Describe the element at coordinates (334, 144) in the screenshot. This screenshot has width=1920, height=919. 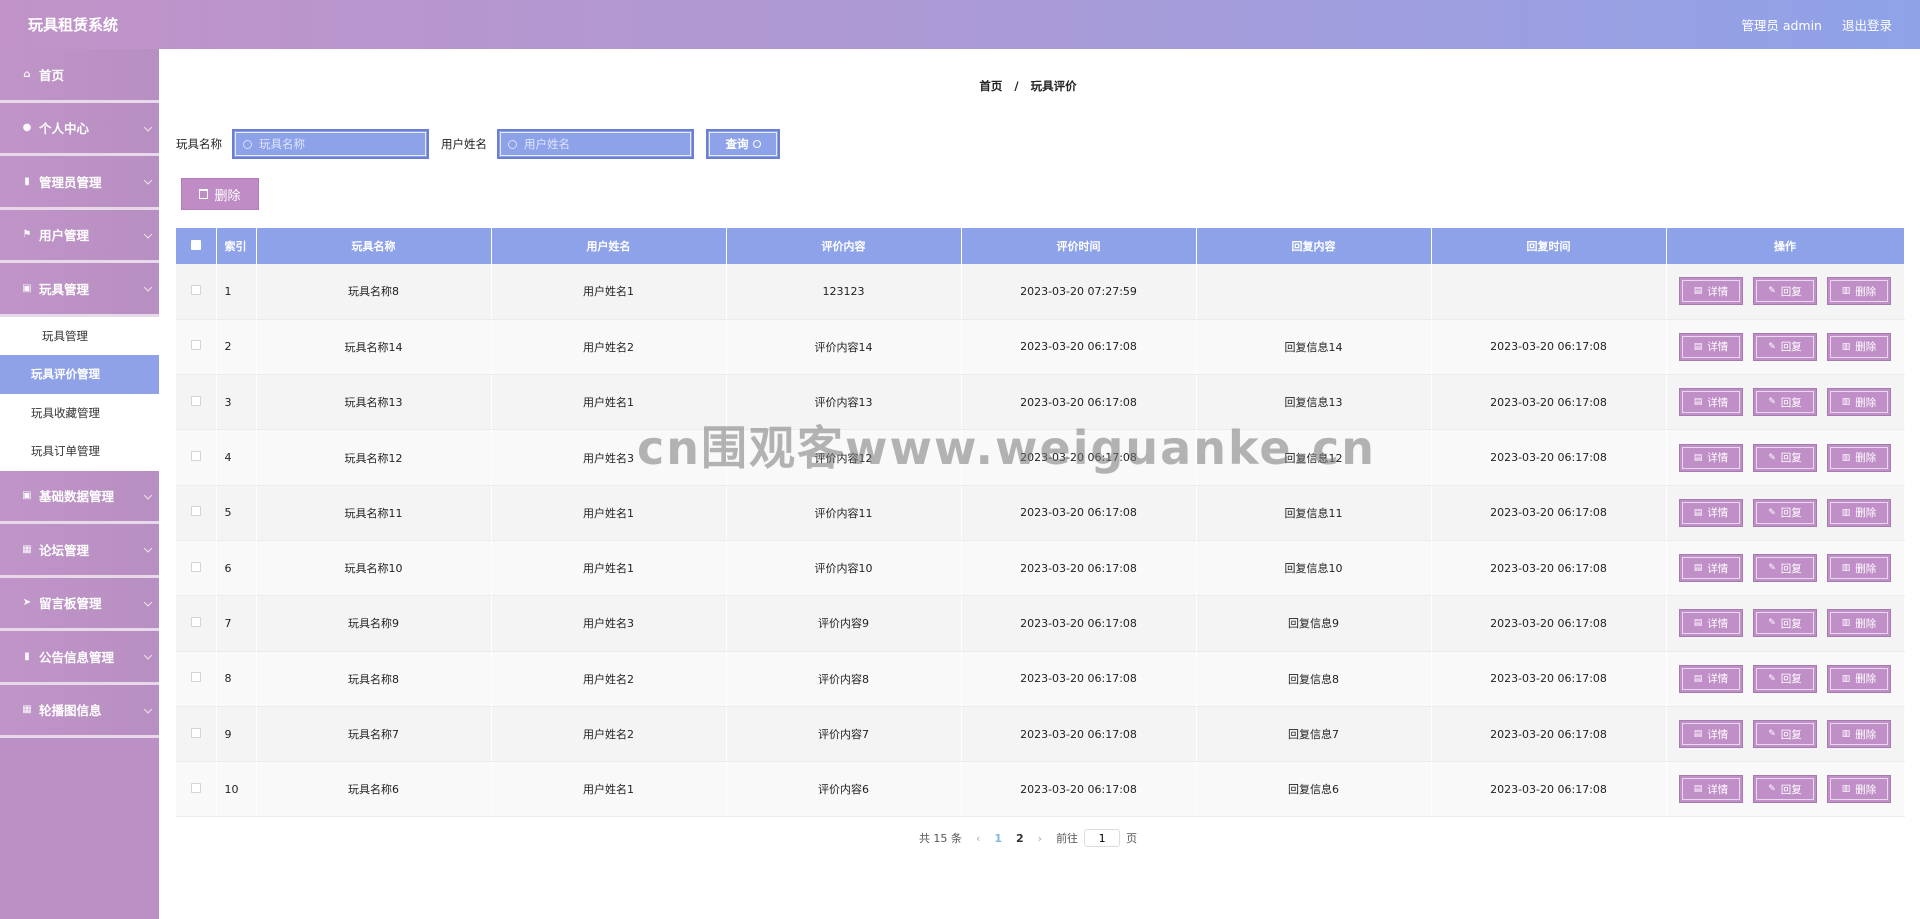
I see `toy-name-input` at that location.